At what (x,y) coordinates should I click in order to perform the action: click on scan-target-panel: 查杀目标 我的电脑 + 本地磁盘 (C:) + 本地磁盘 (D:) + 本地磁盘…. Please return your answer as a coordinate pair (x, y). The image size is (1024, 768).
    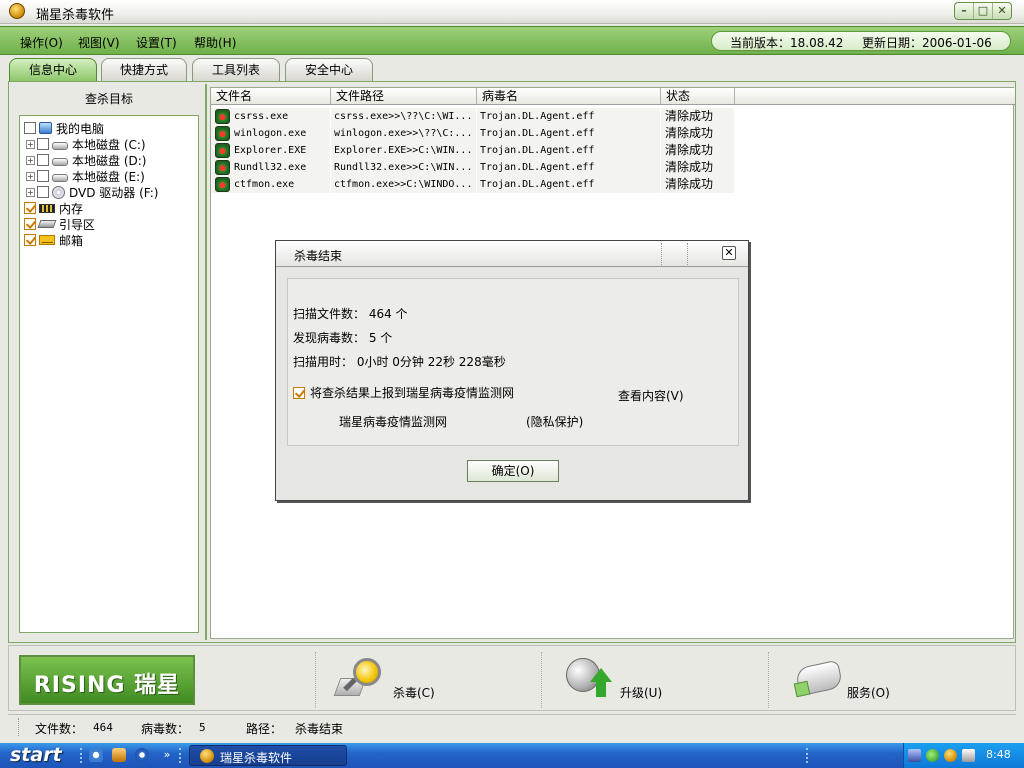
    Looking at the image, I should click on (109, 362).